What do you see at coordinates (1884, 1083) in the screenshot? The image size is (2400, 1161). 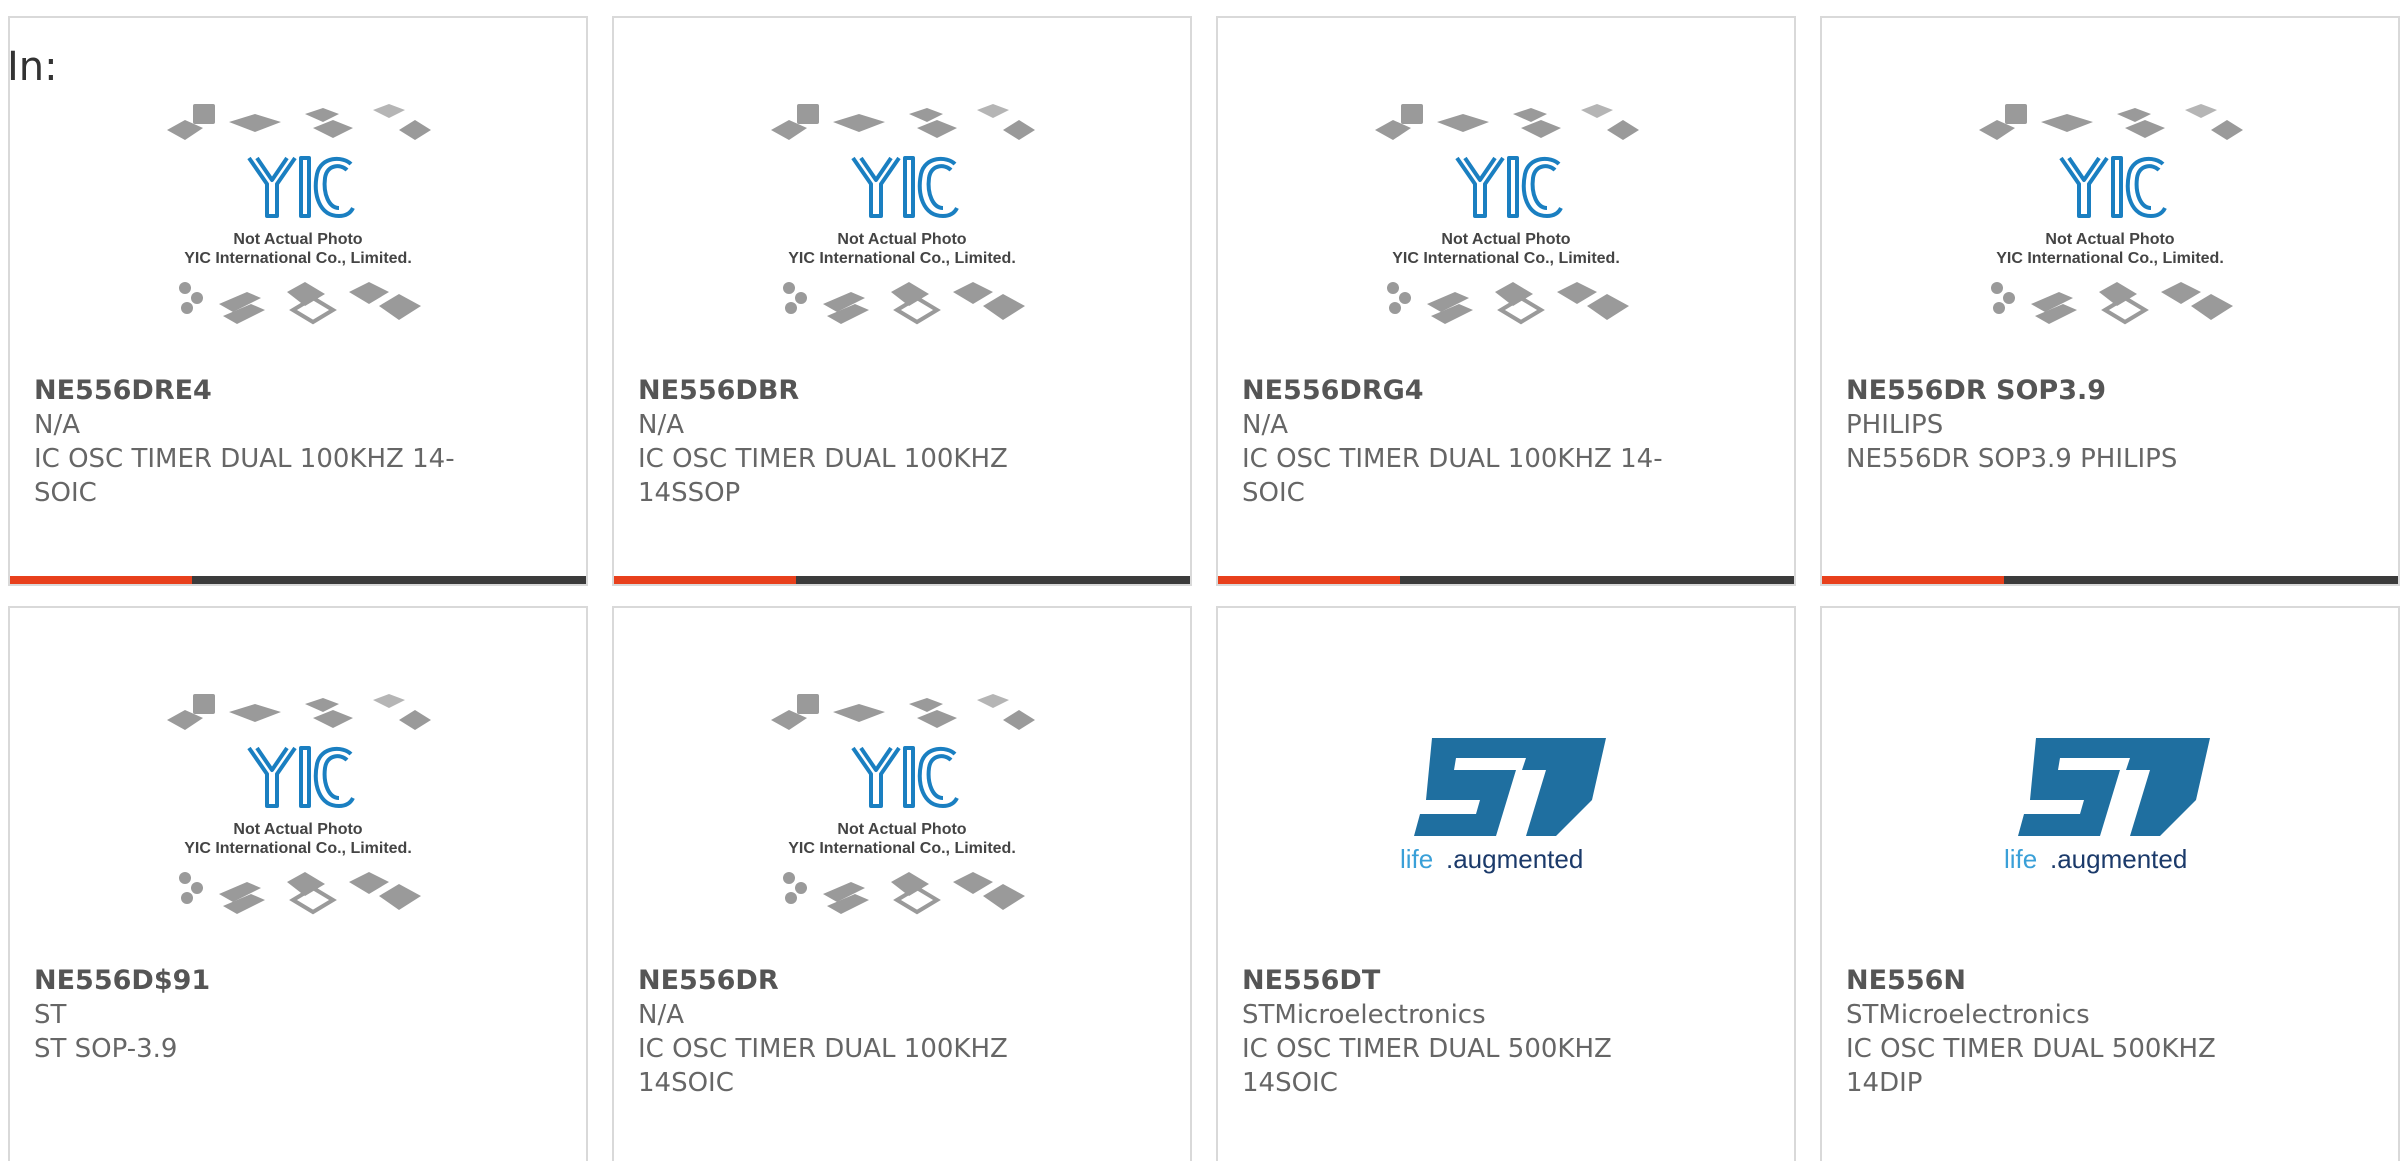 I see `product-description-line: 14DIP` at bounding box center [1884, 1083].